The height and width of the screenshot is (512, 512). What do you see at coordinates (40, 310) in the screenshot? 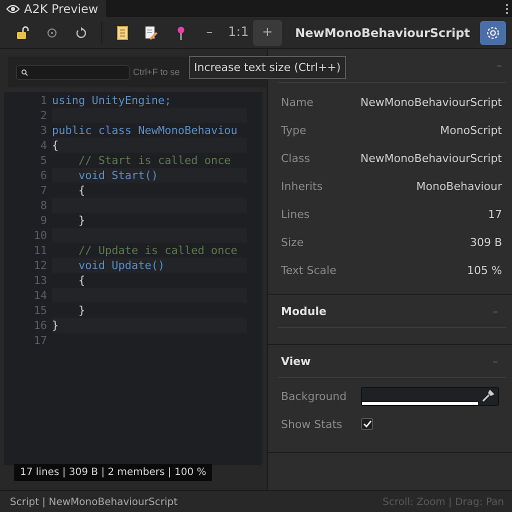
I see `line-number: 15` at bounding box center [40, 310].